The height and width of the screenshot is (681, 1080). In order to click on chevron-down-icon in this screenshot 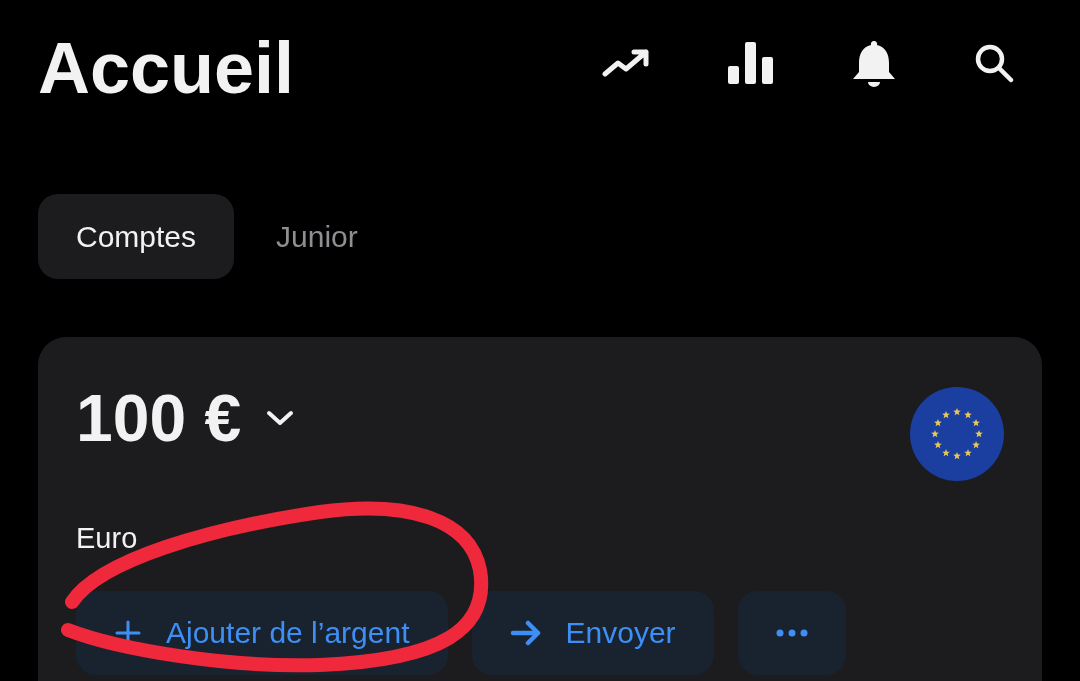, I will do `click(280, 418)`.